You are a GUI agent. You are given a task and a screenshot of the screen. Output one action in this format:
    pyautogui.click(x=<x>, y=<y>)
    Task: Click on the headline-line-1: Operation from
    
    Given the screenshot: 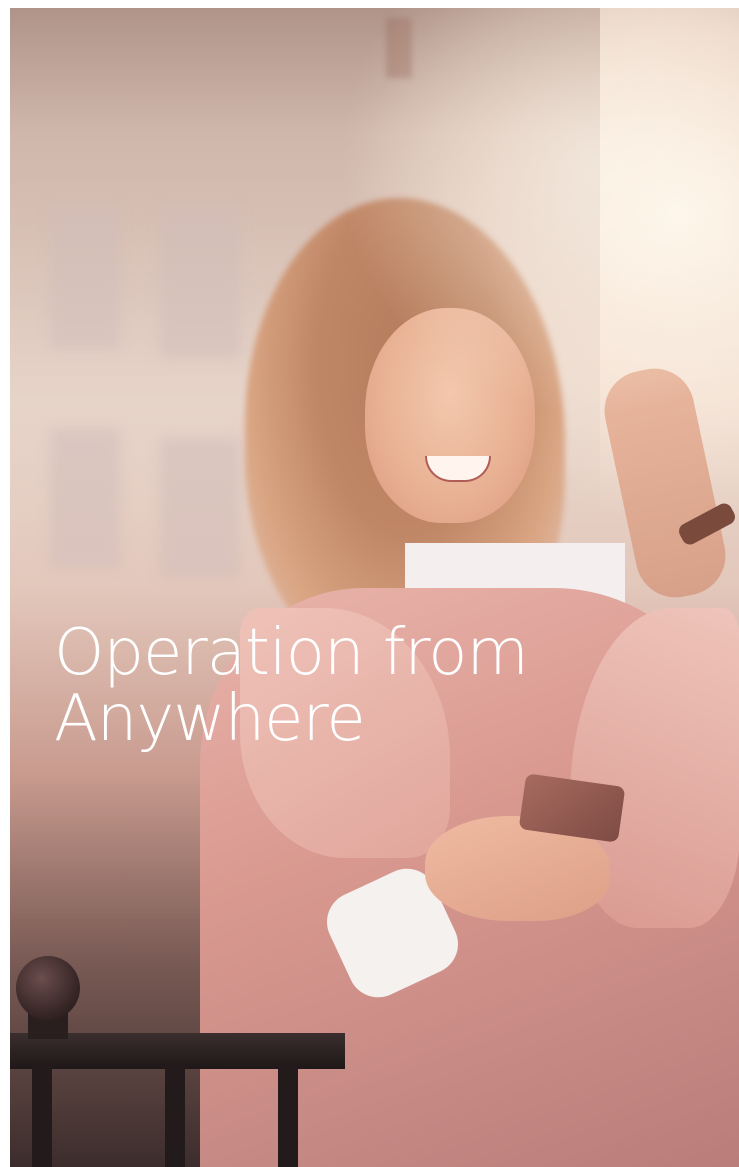 What is the action you would take?
    pyautogui.click(x=291, y=653)
    